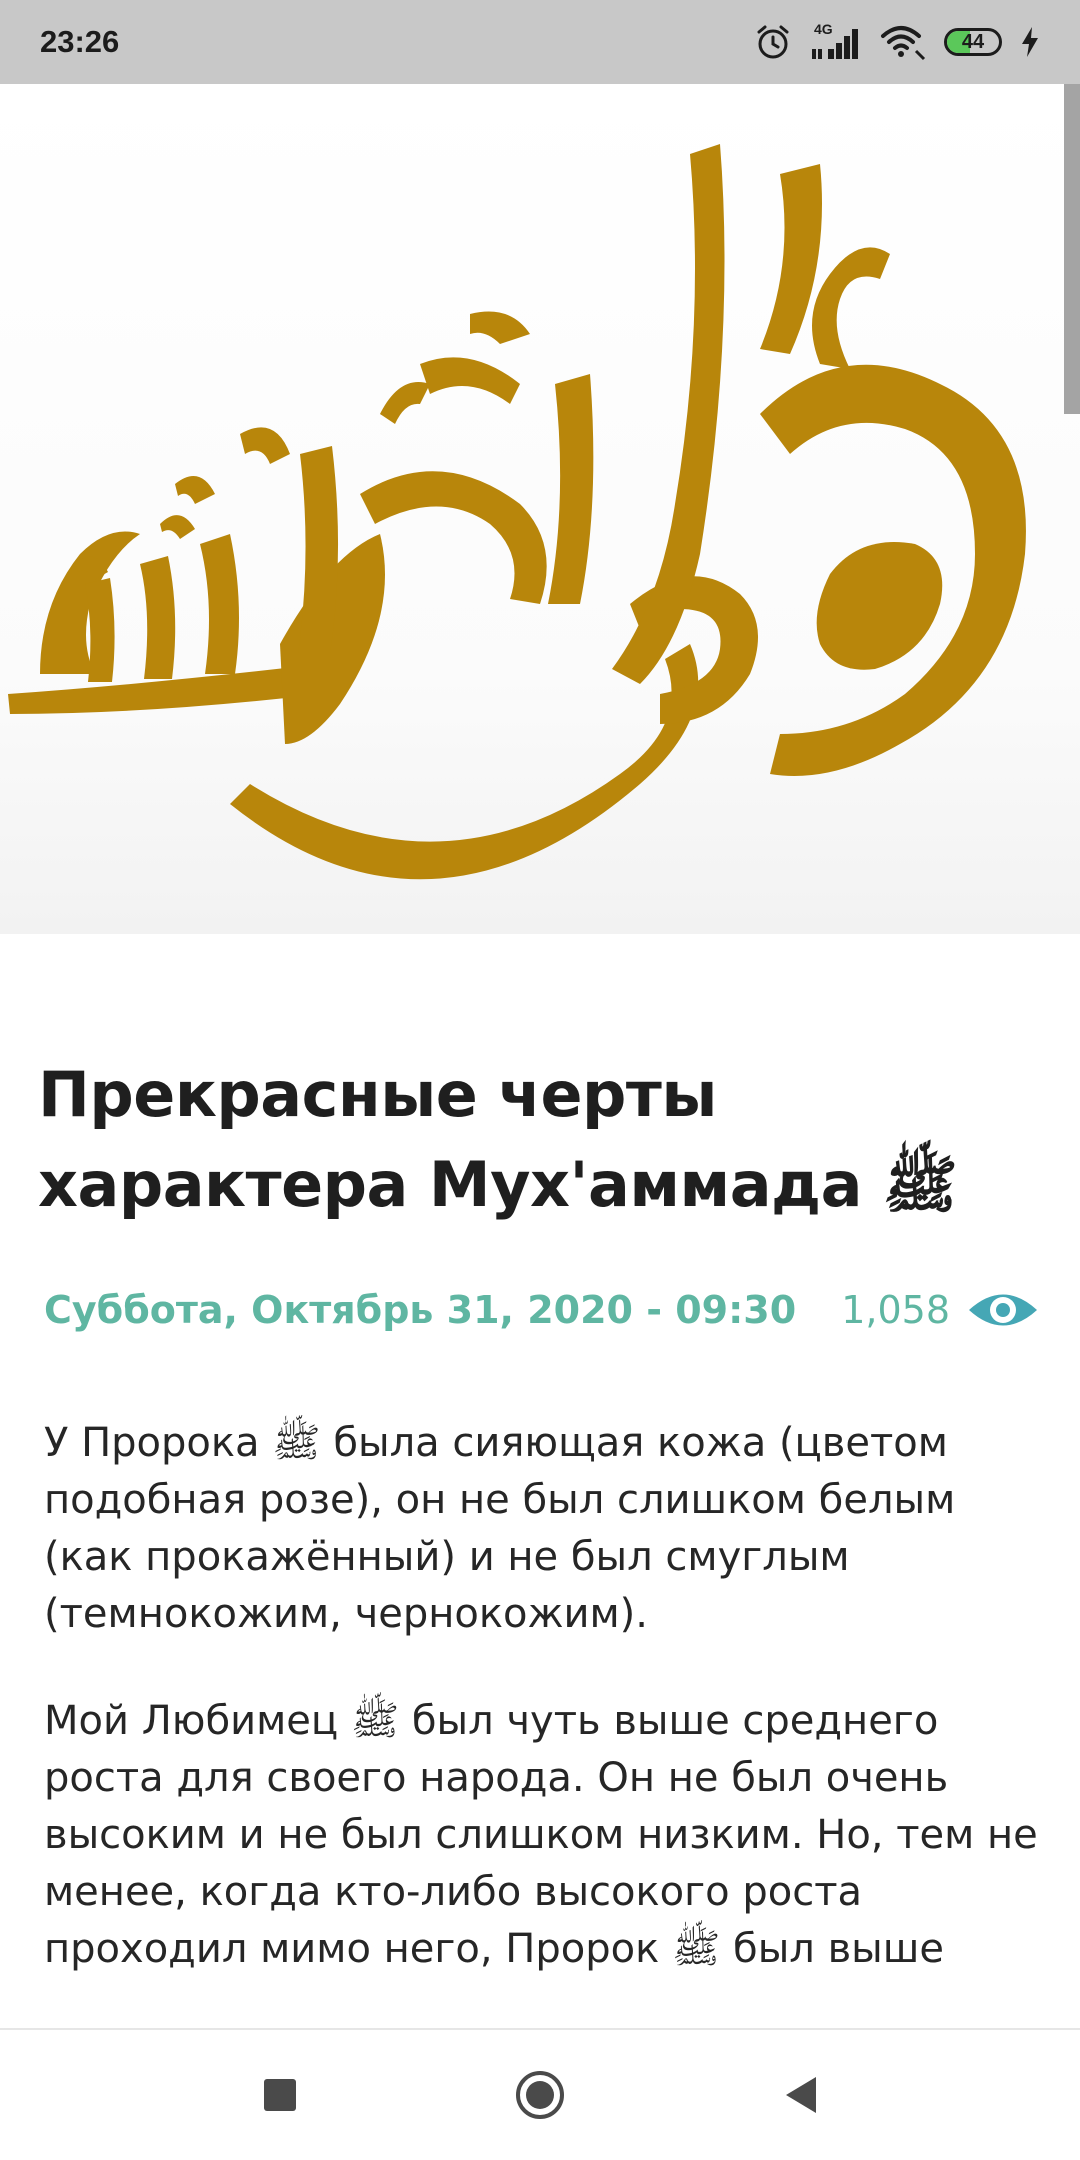 The height and width of the screenshot is (2160, 1080). I want to click on view-count-value: 1,058, so click(895, 1310).